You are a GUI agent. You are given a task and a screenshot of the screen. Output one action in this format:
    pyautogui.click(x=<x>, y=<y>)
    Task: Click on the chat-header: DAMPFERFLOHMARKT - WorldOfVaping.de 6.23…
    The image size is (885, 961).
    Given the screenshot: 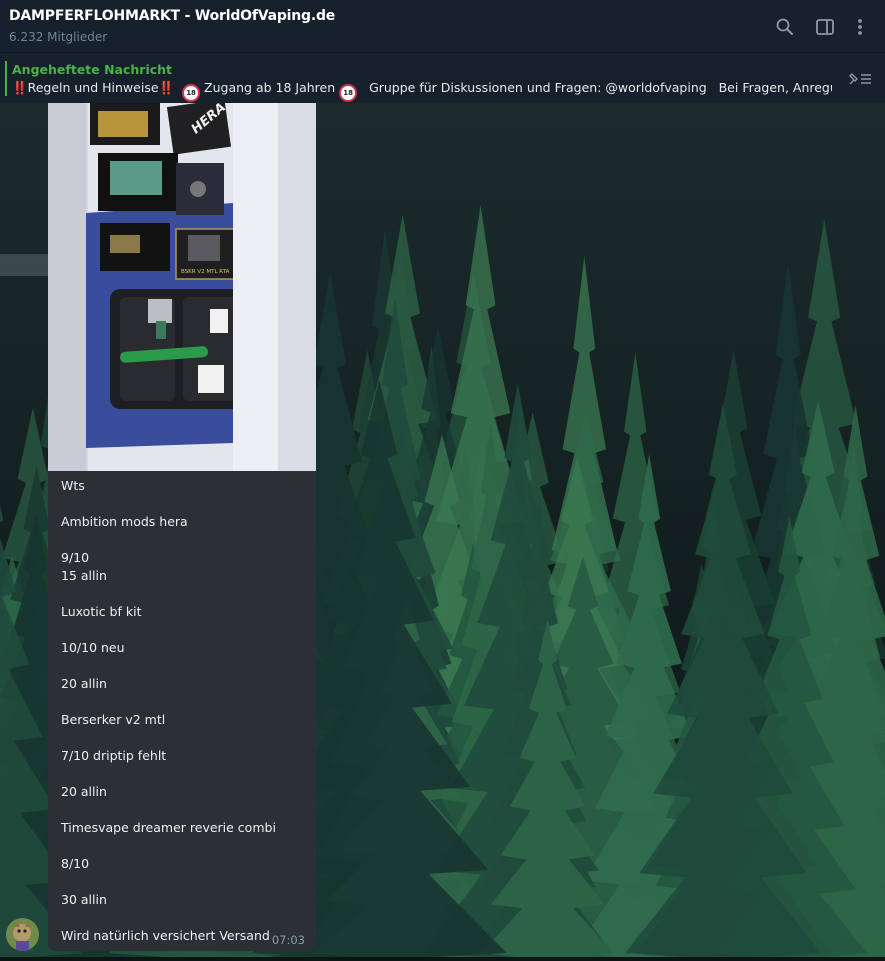 What is the action you would take?
    pyautogui.click(x=442, y=26)
    